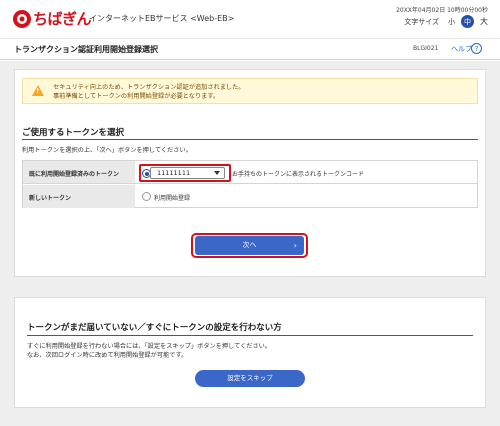  I want to click on help-link: ヘルプ, so click(461, 49).